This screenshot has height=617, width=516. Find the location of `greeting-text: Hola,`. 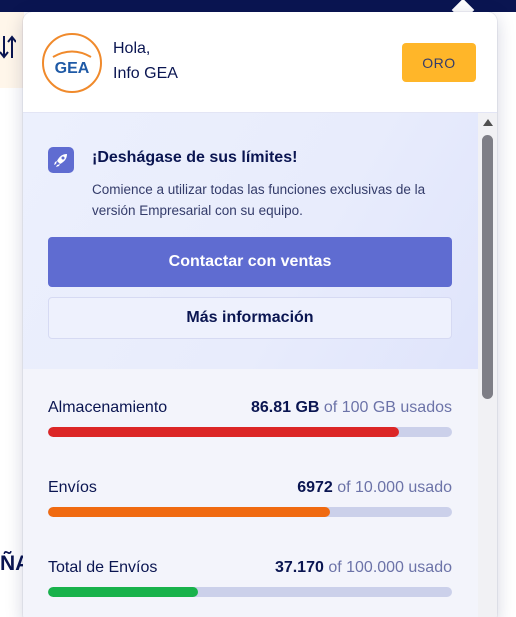

greeting-text: Hola, is located at coordinates (132, 48).